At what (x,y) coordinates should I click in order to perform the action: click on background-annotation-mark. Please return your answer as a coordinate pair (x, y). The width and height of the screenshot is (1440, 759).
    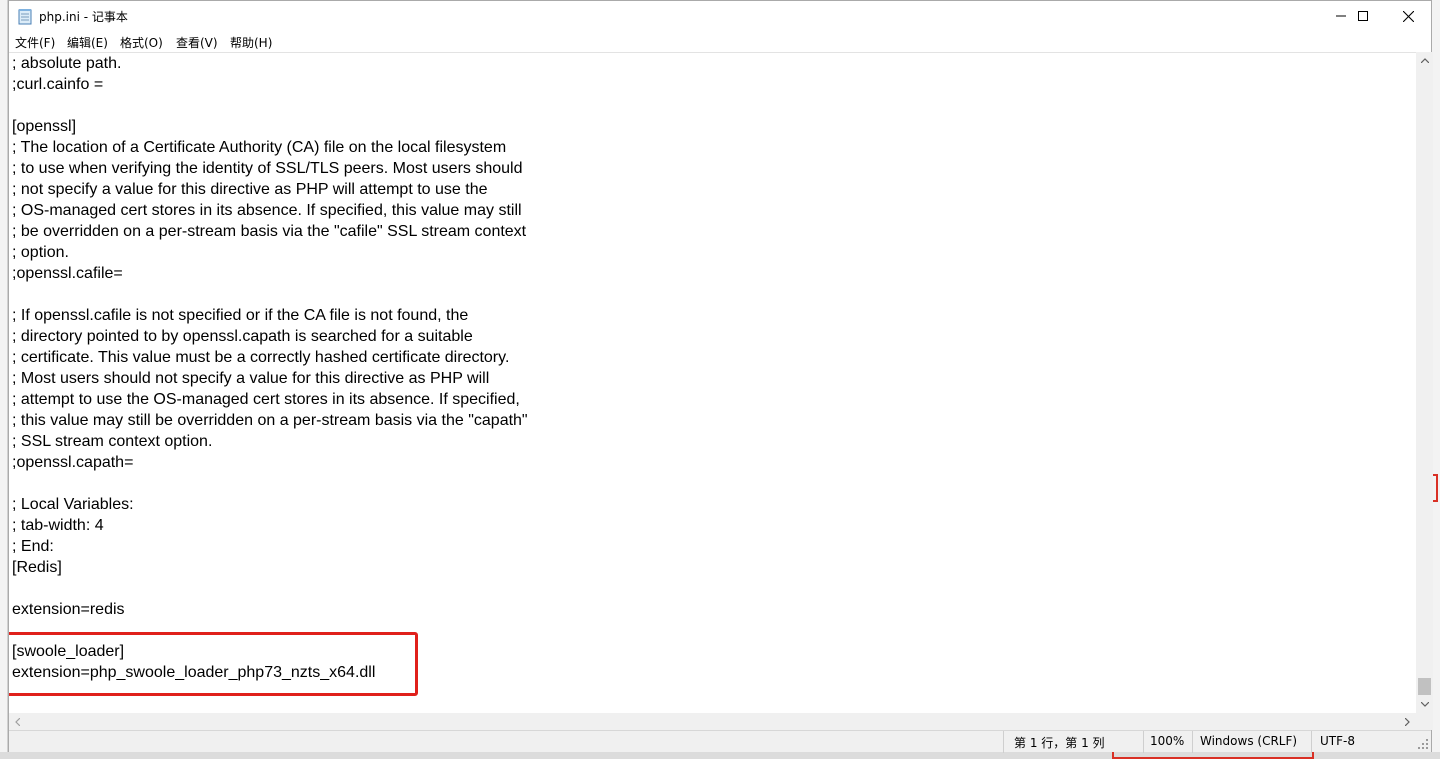
    Looking at the image, I should click on (1435, 488).